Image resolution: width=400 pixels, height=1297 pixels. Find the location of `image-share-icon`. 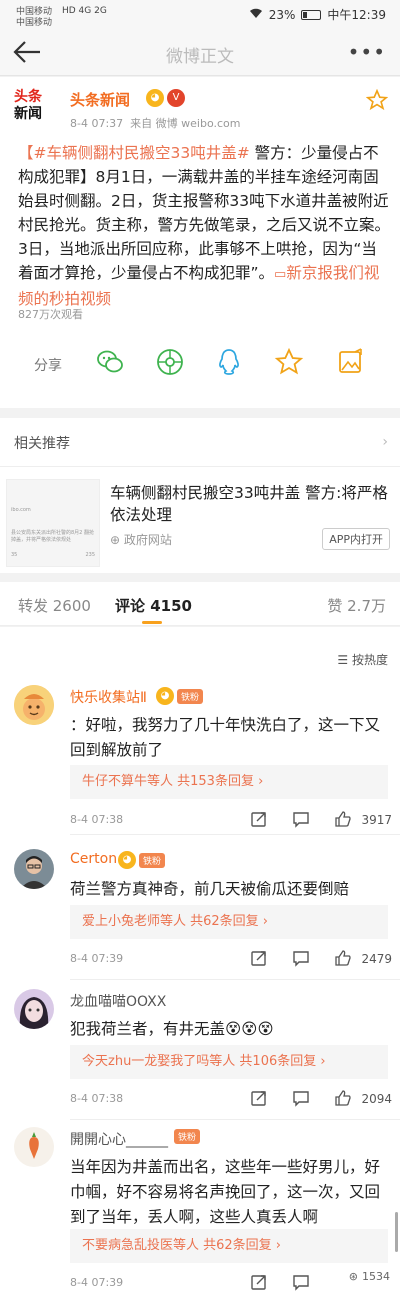

image-share-icon is located at coordinates (350, 362).